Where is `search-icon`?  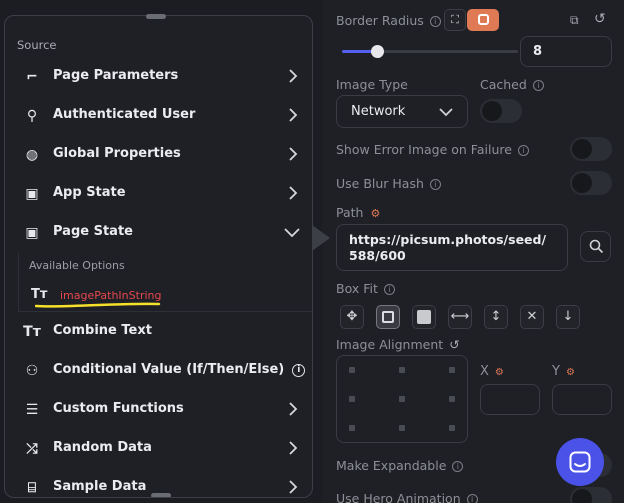
search-icon is located at coordinates (596, 246).